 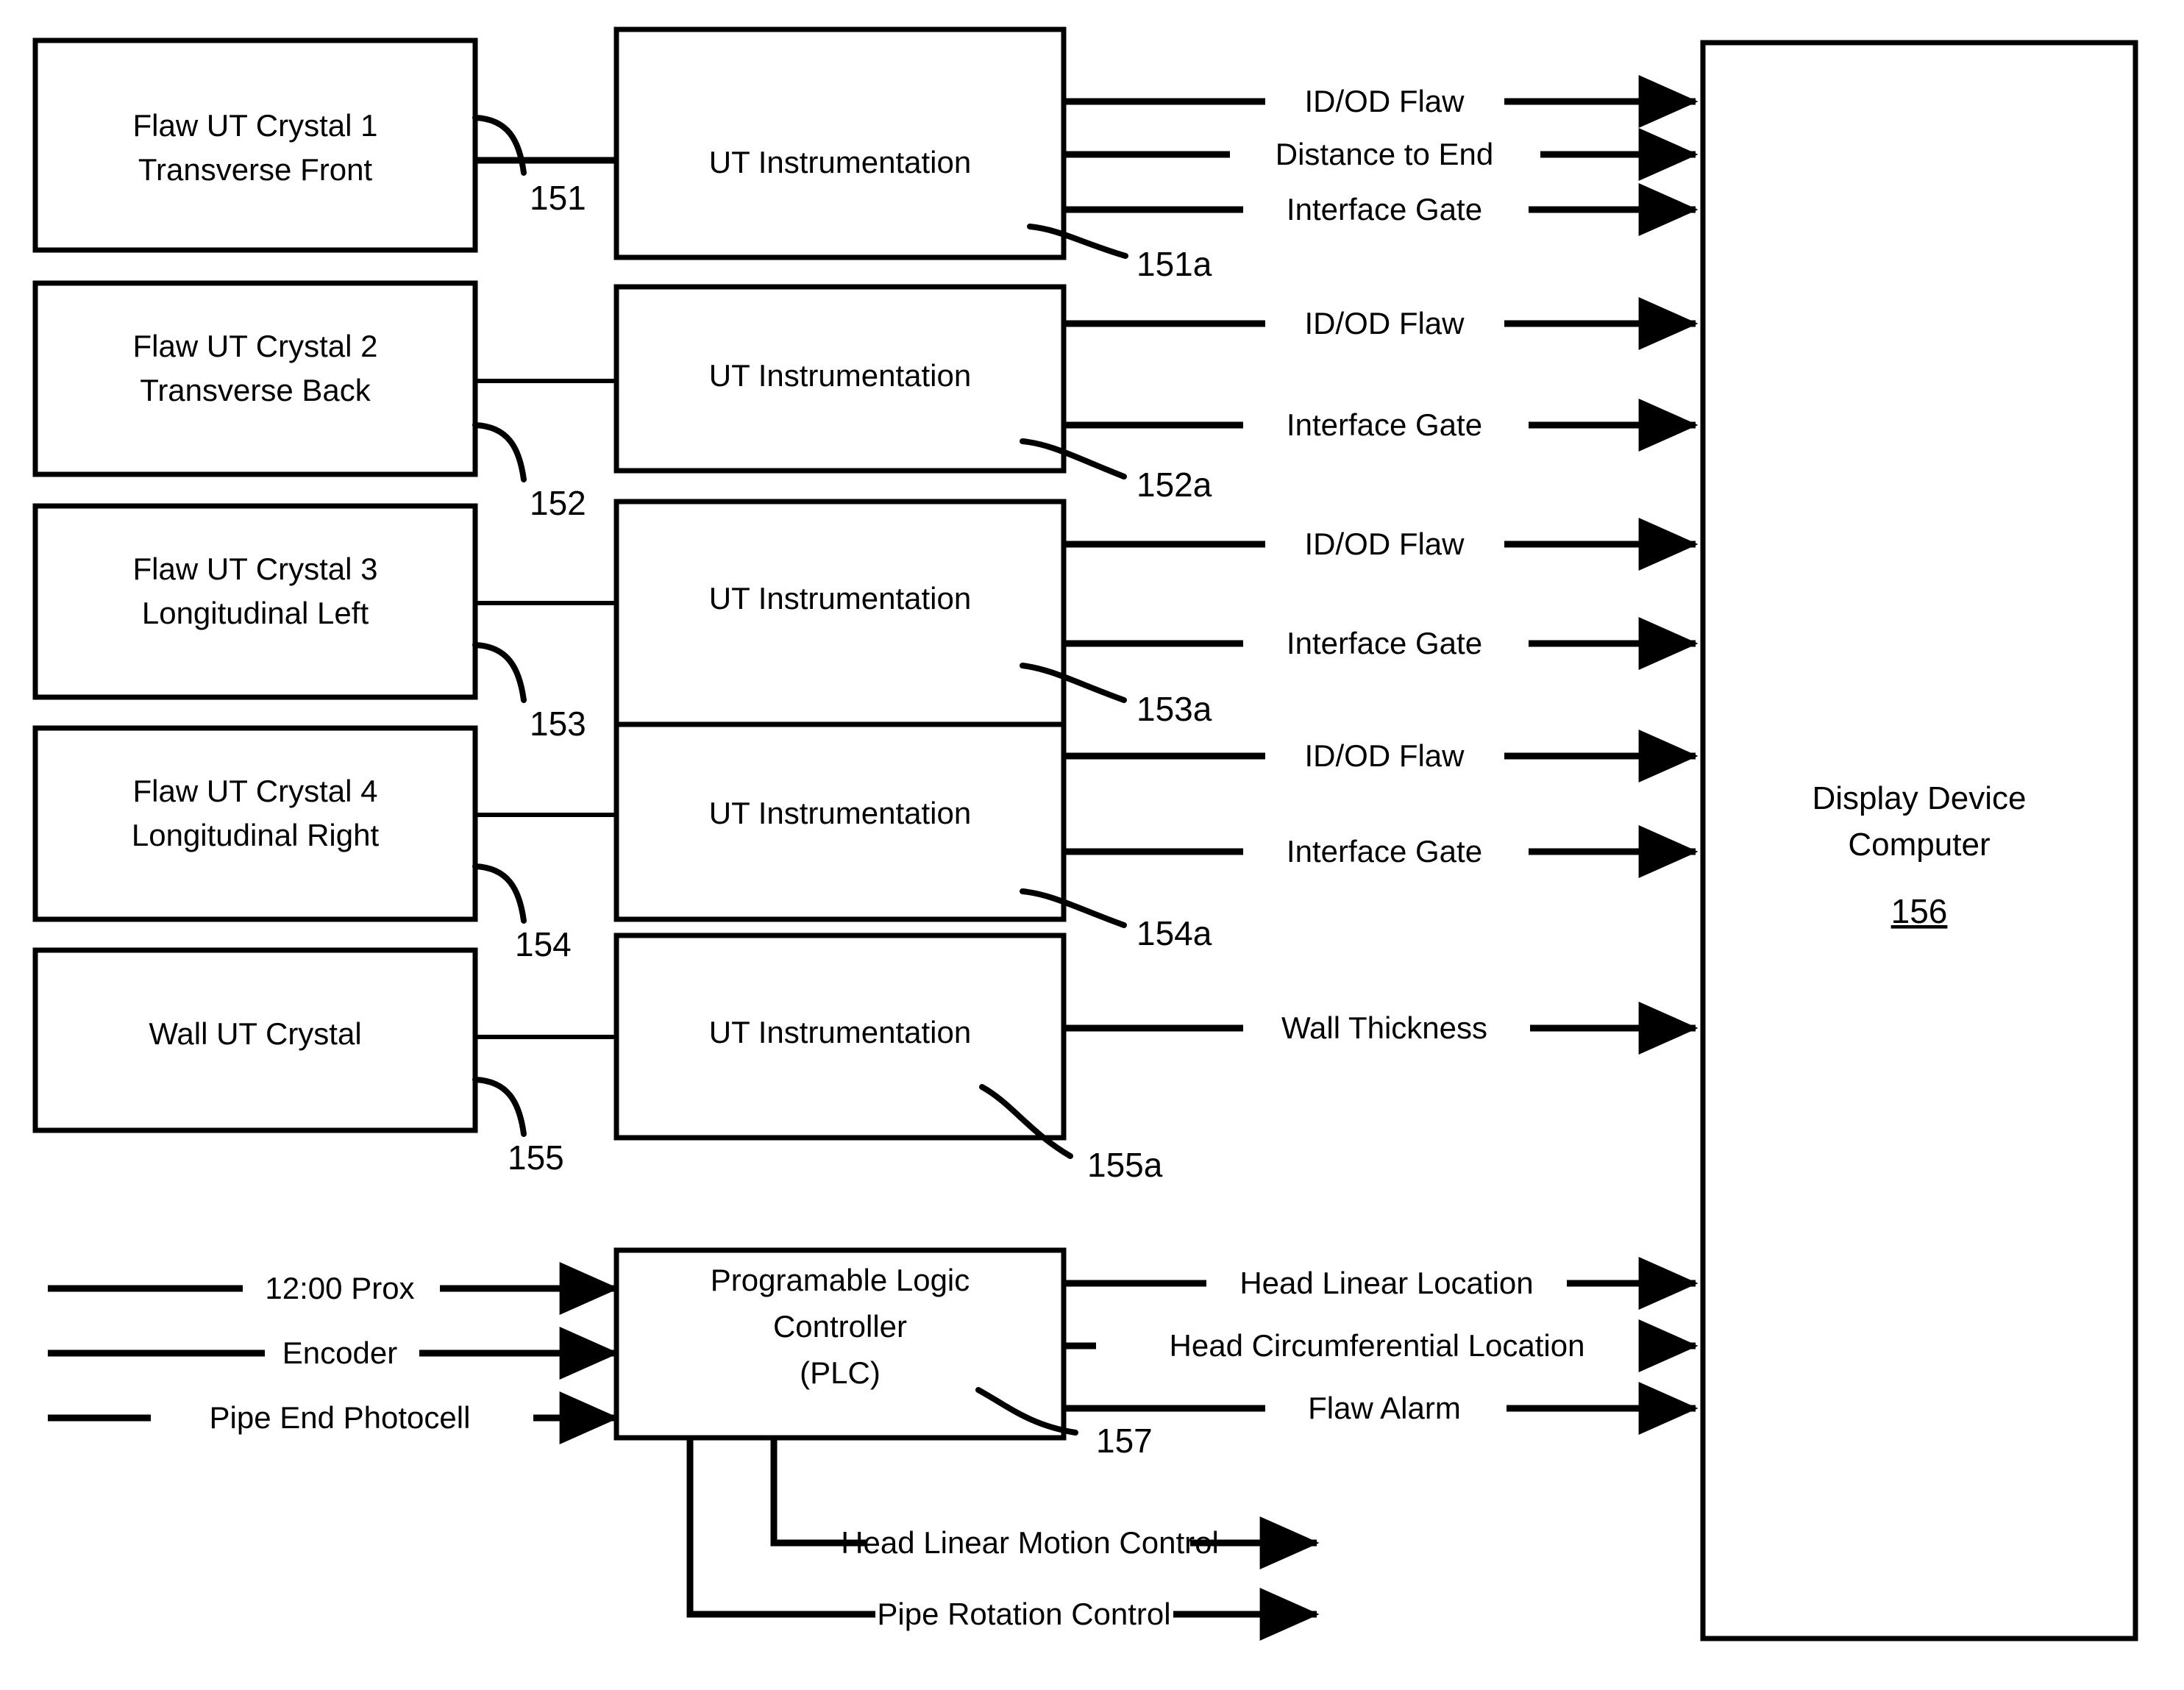 I want to click on display-device-ref: 156, so click(x=1919, y=911).